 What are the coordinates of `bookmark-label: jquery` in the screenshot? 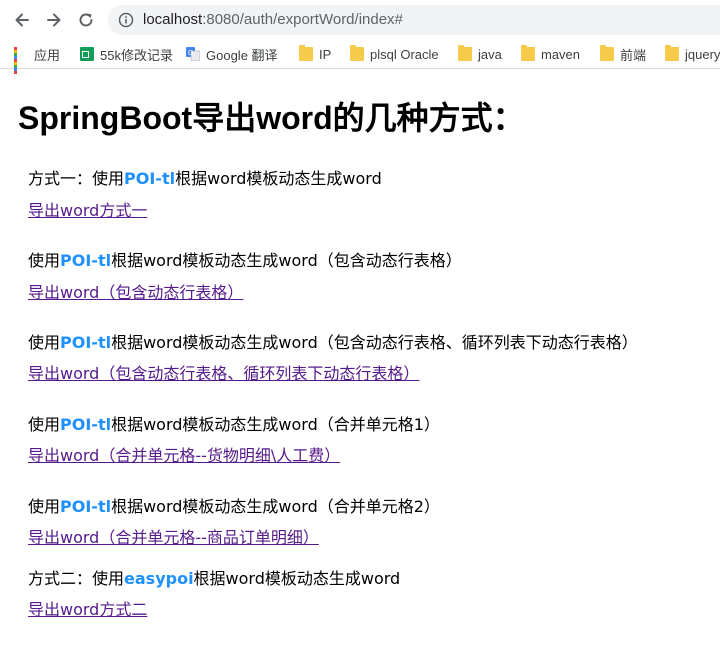 It's located at (702, 54).